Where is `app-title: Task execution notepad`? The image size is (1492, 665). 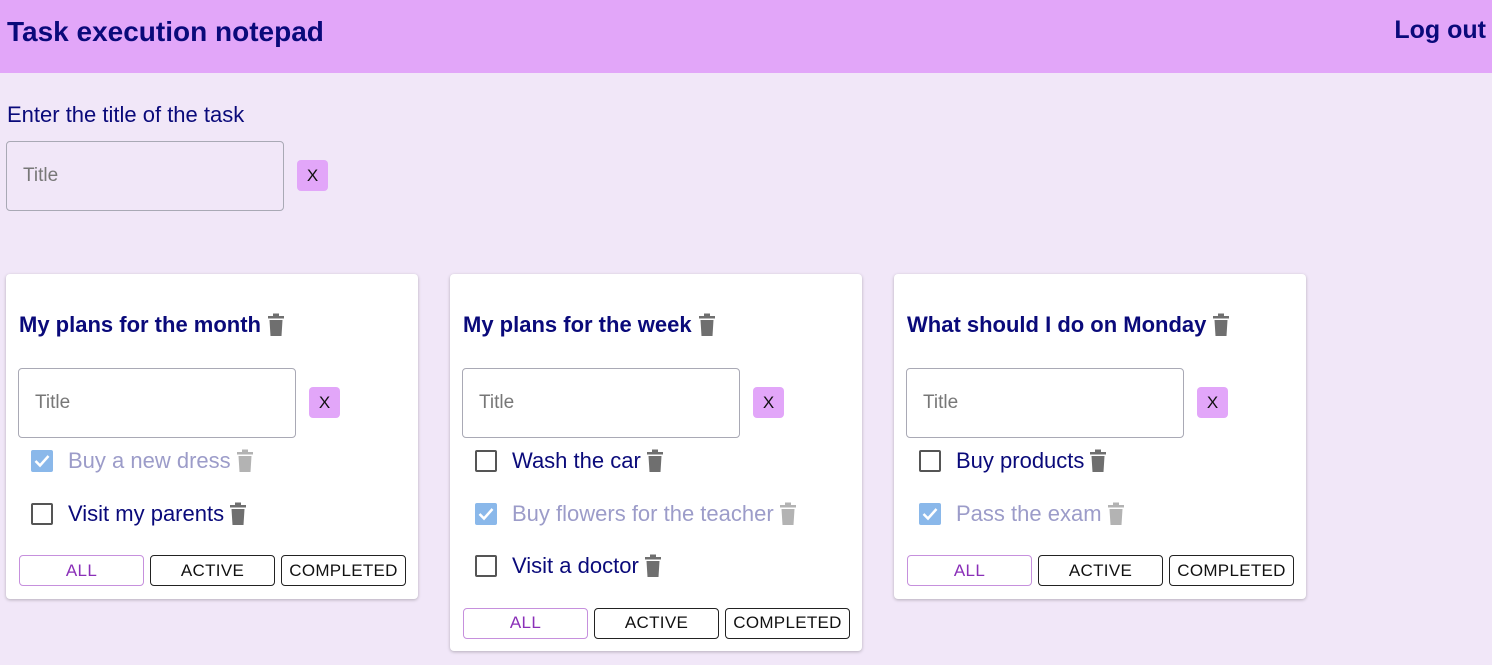
app-title: Task execution notepad is located at coordinates (165, 31).